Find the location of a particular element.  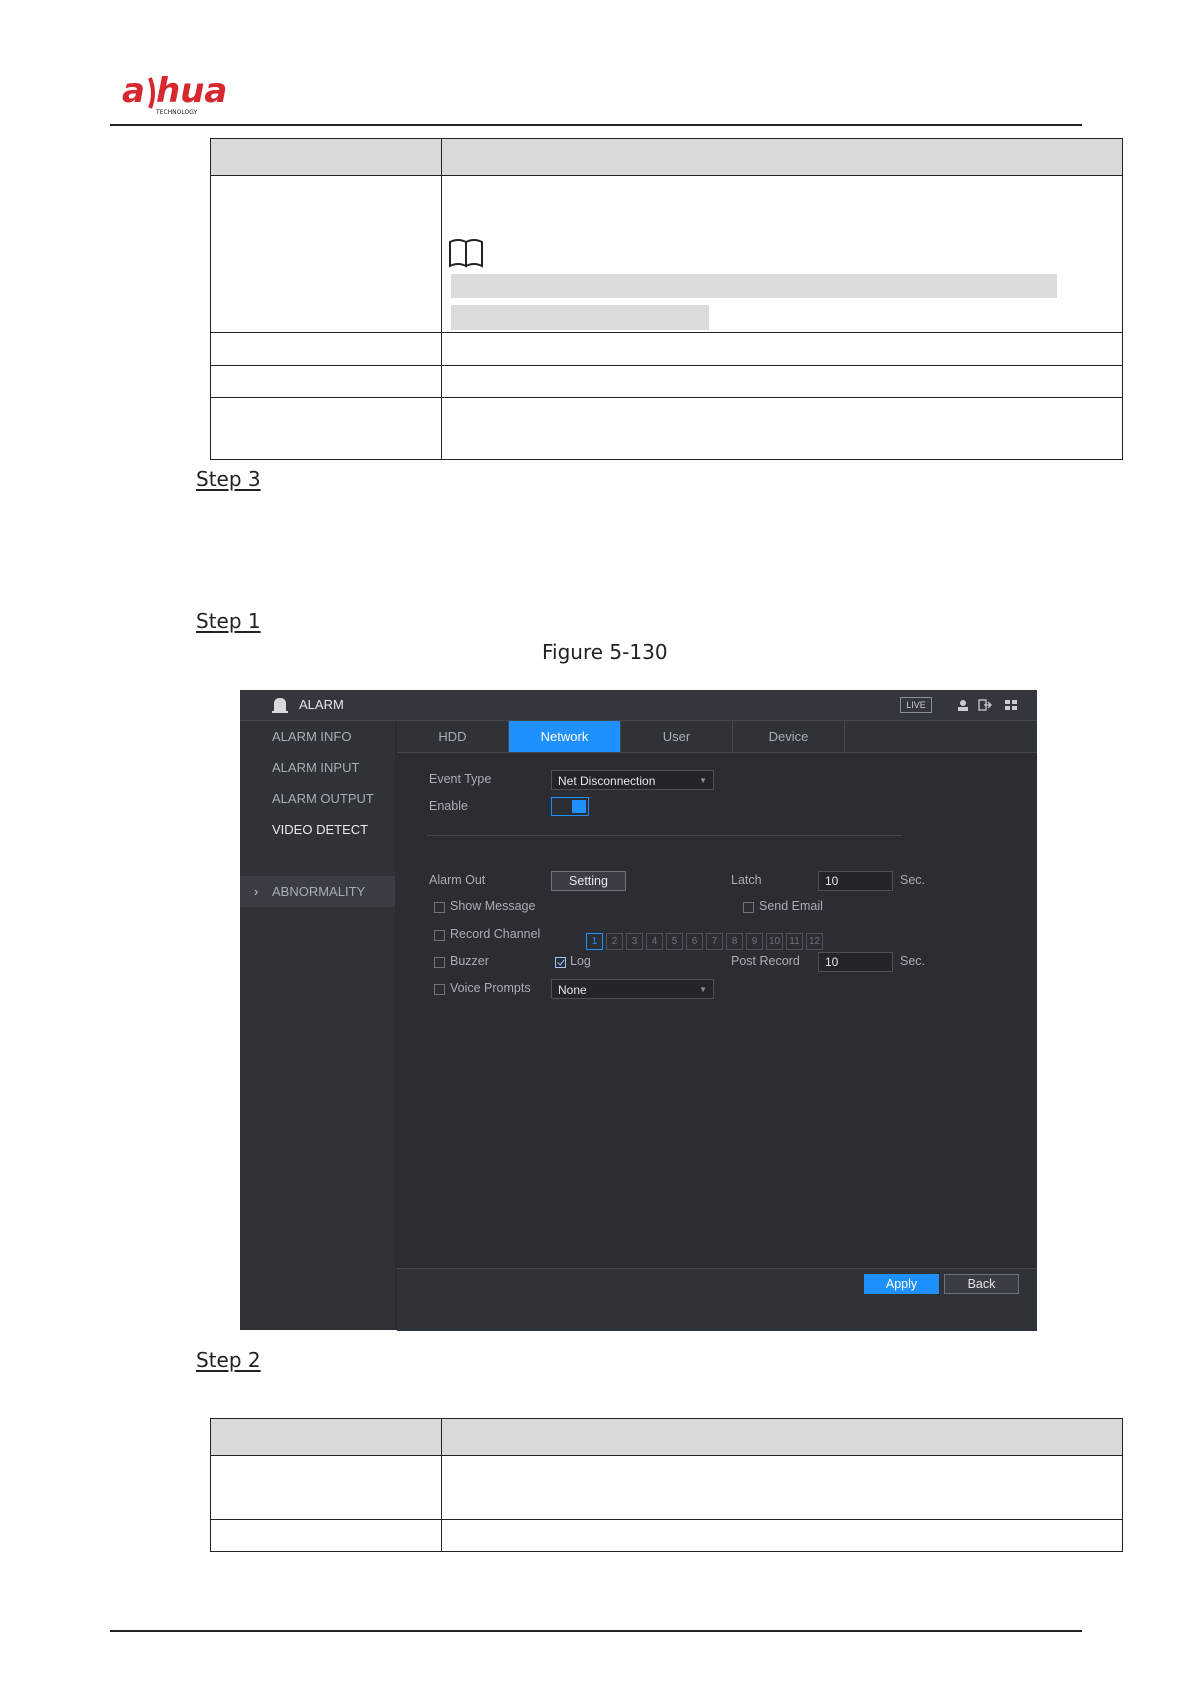

buzzer-label: Buzzer is located at coordinates (469, 961).